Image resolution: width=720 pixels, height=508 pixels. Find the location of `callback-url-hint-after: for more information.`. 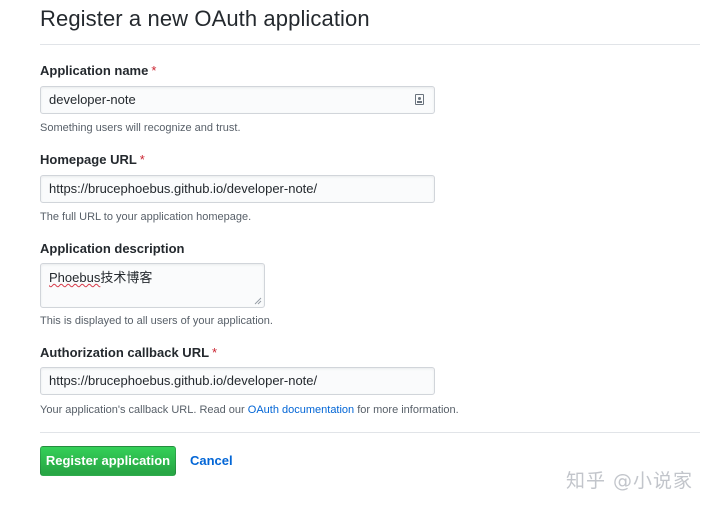

callback-url-hint-after: for more information. is located at coordinates (406, 410).